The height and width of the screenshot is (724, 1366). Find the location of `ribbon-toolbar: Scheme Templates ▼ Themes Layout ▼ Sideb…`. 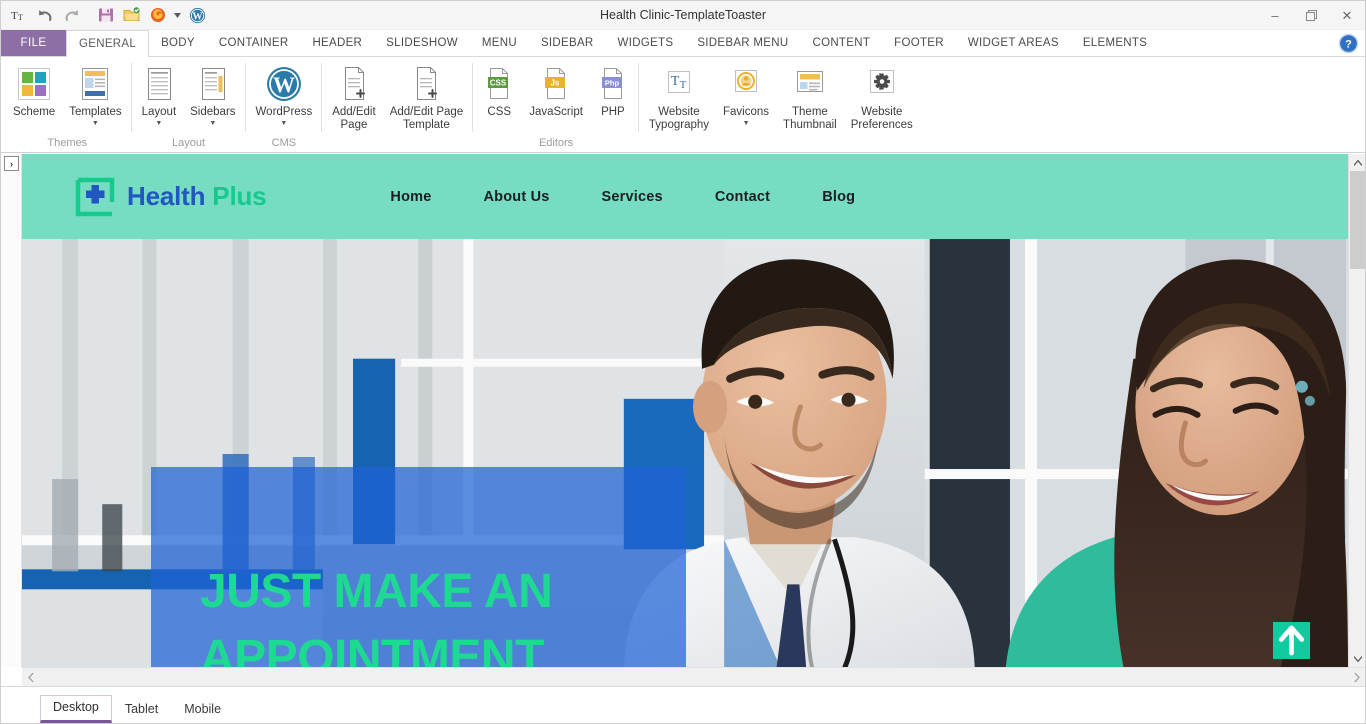

ribbon-toolbar: Scheme Templates ▼ Themes Layout ▼ Sideb… is located at coordinates (683, 105).